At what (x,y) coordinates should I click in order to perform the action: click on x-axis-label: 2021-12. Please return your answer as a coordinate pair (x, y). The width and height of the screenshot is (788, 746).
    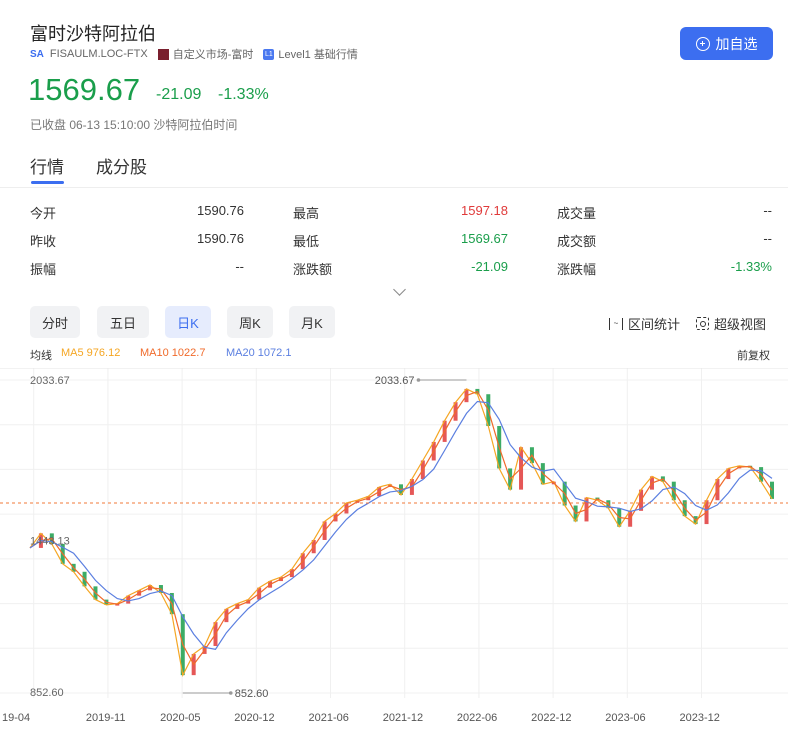
    Looking at the image, I should click on (403, 718).